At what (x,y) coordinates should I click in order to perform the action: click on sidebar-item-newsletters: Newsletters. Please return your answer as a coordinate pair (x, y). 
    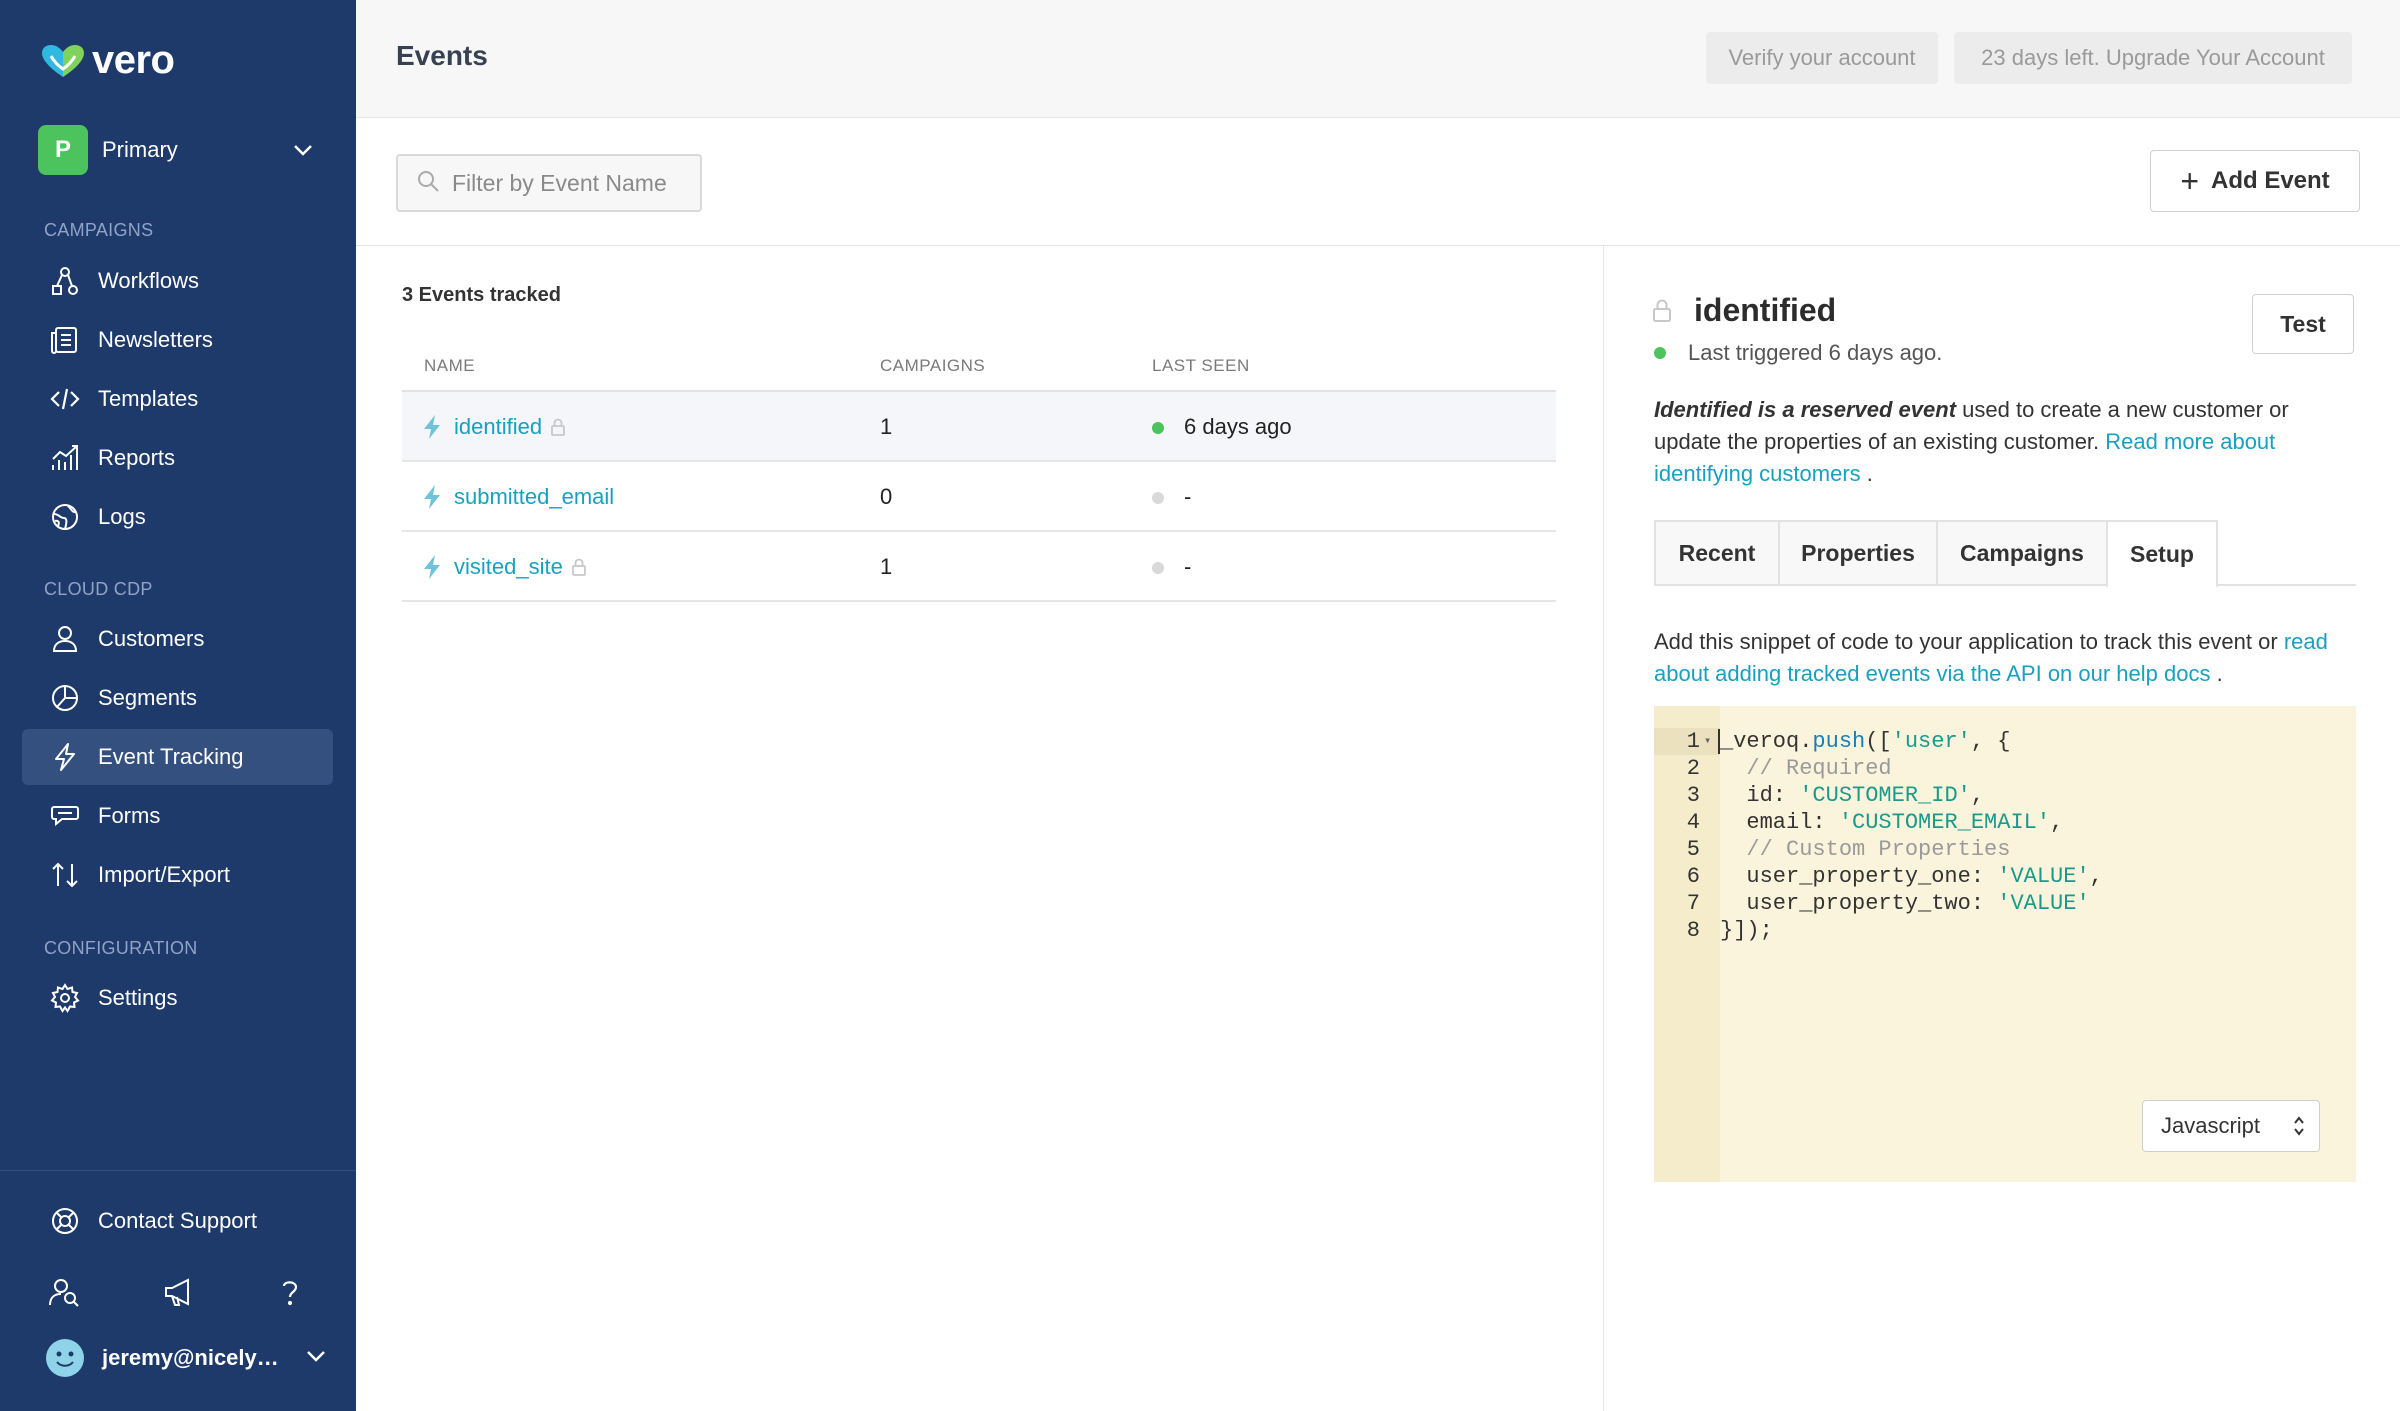
    Looking at the image, I should click on (177, 340).